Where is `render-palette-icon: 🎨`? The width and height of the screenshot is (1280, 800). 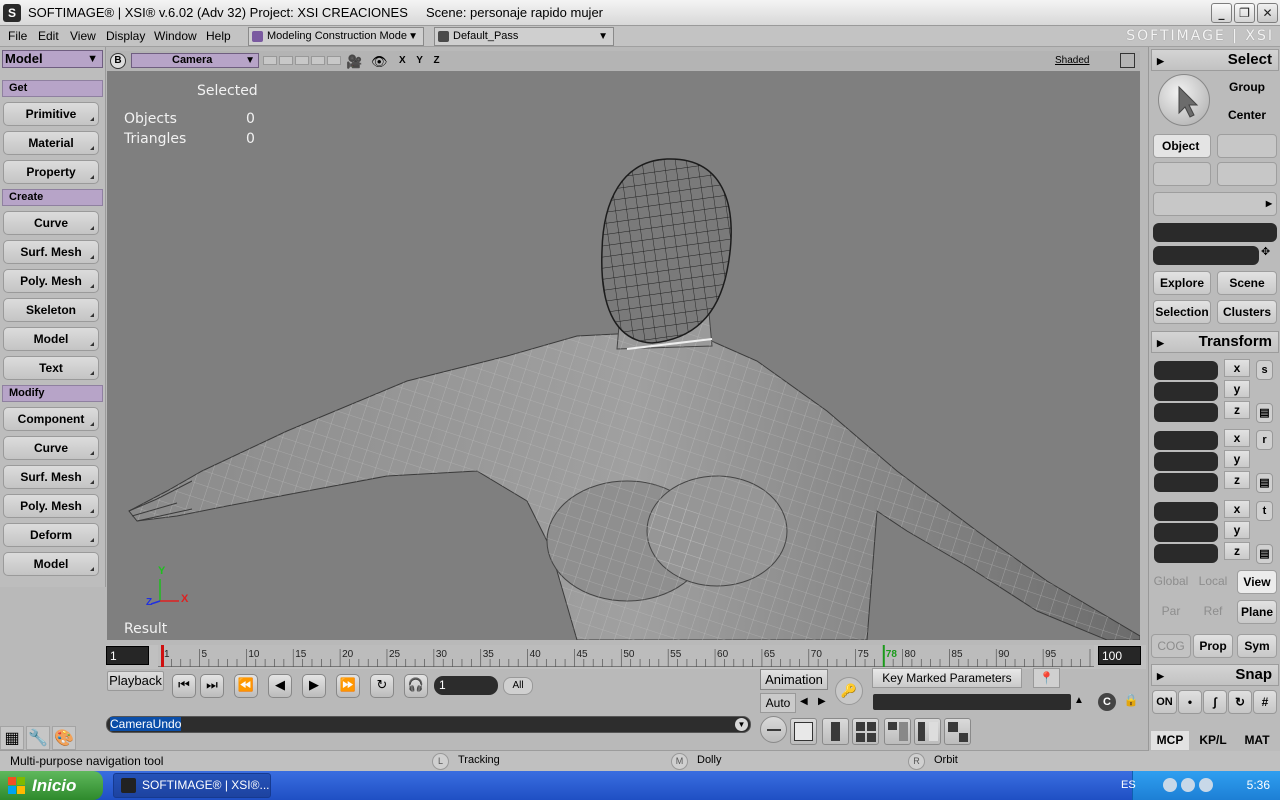 render-palette-icon: 🎨 is located at coordinates (64, 738).